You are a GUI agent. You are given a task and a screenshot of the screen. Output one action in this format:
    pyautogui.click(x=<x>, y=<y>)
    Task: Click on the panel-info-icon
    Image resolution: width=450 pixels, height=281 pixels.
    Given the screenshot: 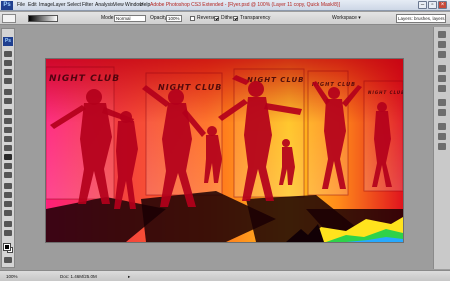 What is the action you would take?
    pyautogui.click(x=442, y=88)
    